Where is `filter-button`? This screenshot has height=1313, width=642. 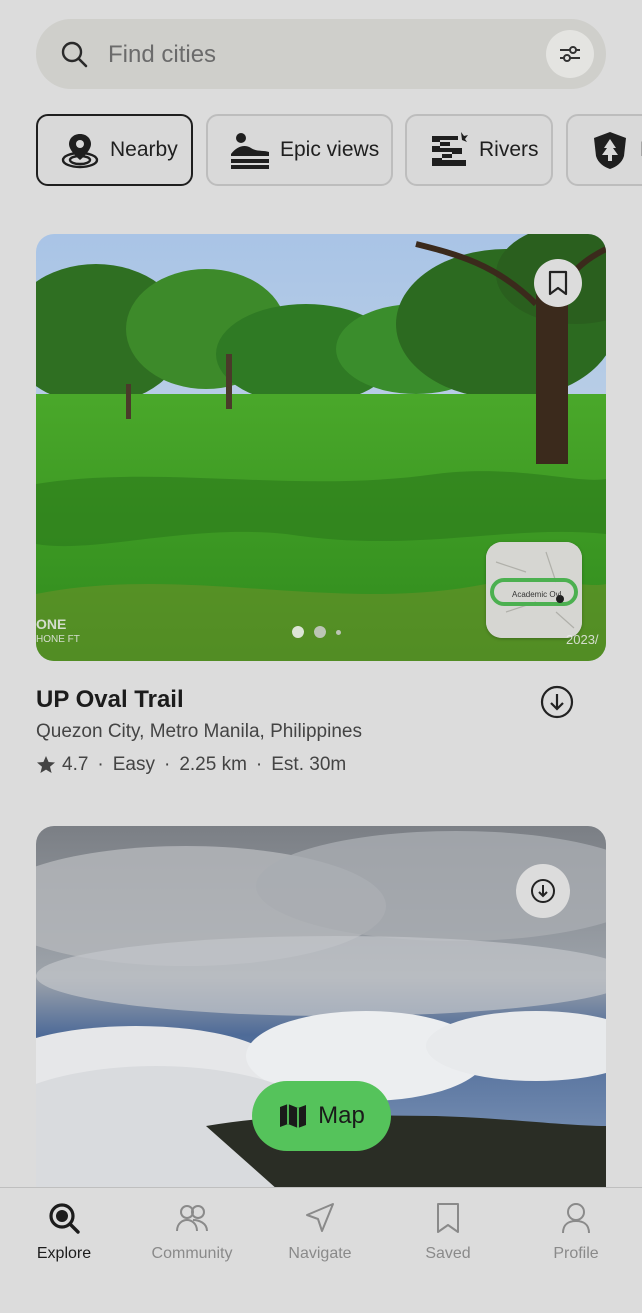
filter-button is located at coordinates (570, 54).